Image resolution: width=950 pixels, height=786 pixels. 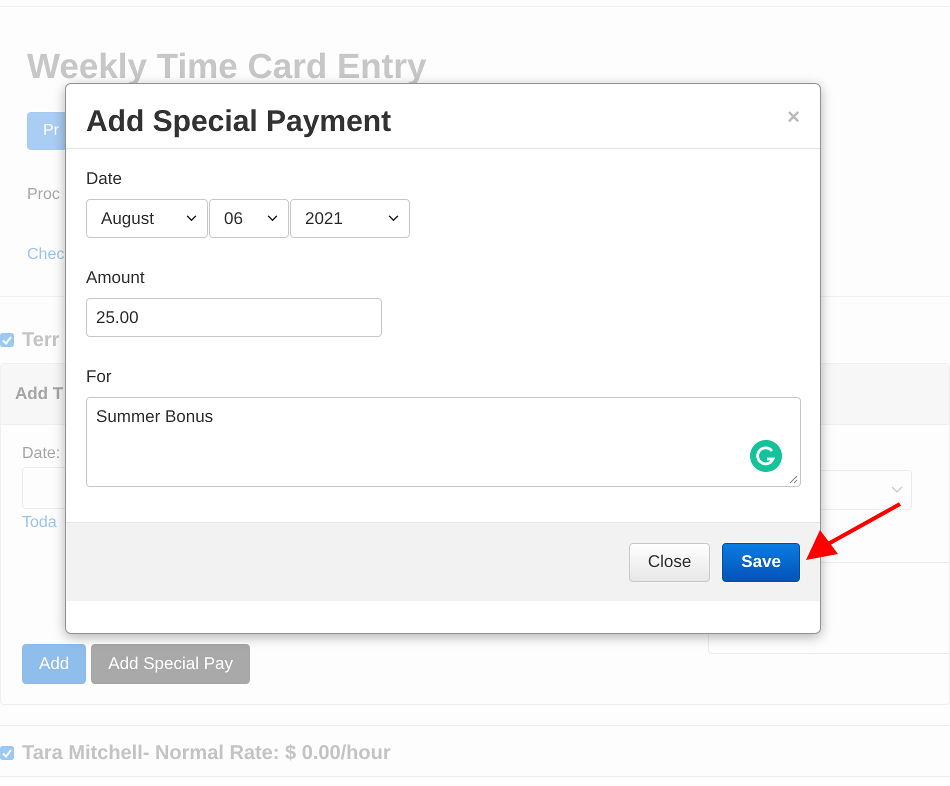 What do you see at coordinates (249, 218) in the screenshot?
I see `date-select: 06` at bounding box center [249, 218].